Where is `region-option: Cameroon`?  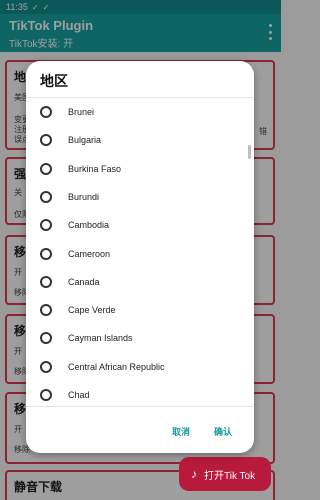 region-option: Cameroon is located at coordinates (140, 254).